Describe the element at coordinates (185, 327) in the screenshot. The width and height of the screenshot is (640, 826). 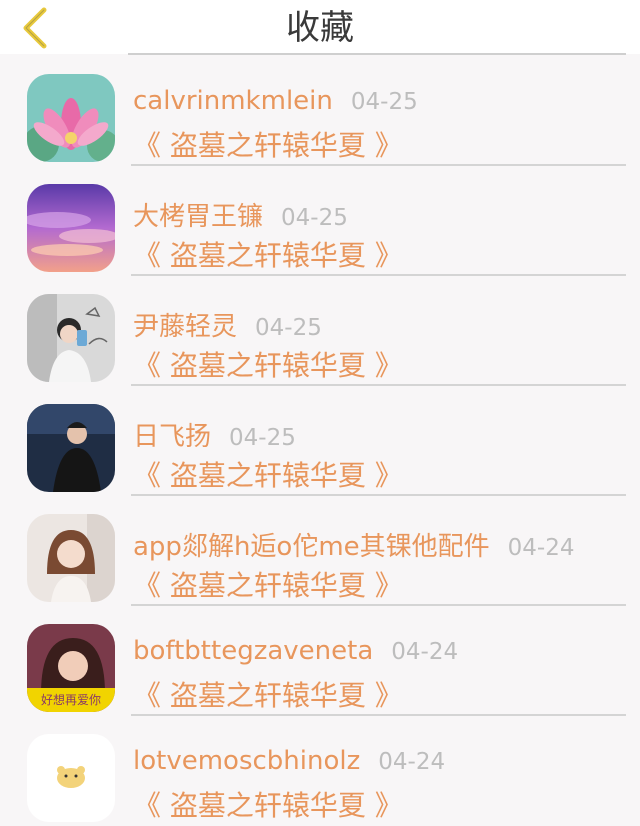
I see `user-name: 尹藤轻灵` at that location.